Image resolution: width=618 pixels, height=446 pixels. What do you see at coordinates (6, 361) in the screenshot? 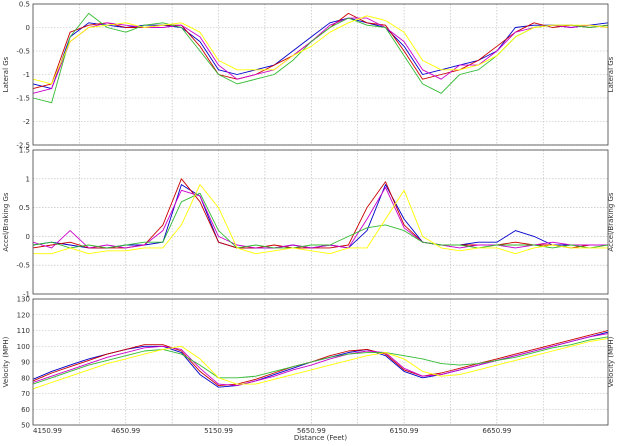
I see `y-axis-title-left: Velocity (MPH)` at bounding box center [6, 361].